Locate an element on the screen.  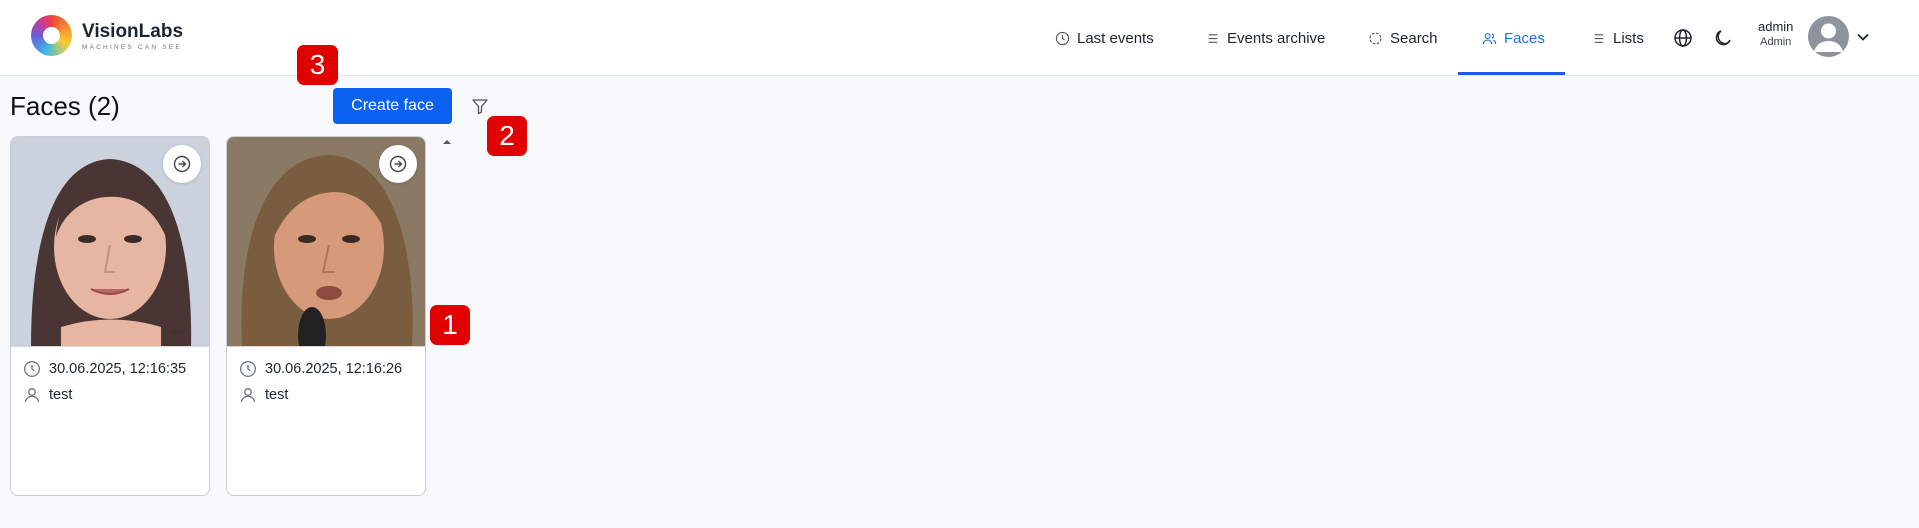
card-timestamp: 30.06.2025, 12:16:26 is located at coordinates (334, 369).